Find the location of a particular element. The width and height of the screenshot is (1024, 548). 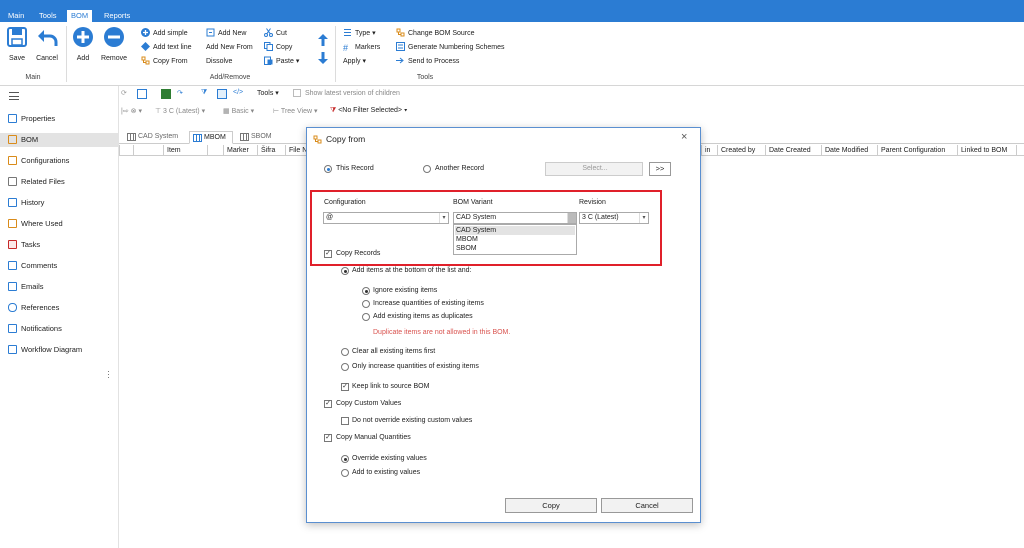

only-increase-radio is located at coordinates (345, 367).